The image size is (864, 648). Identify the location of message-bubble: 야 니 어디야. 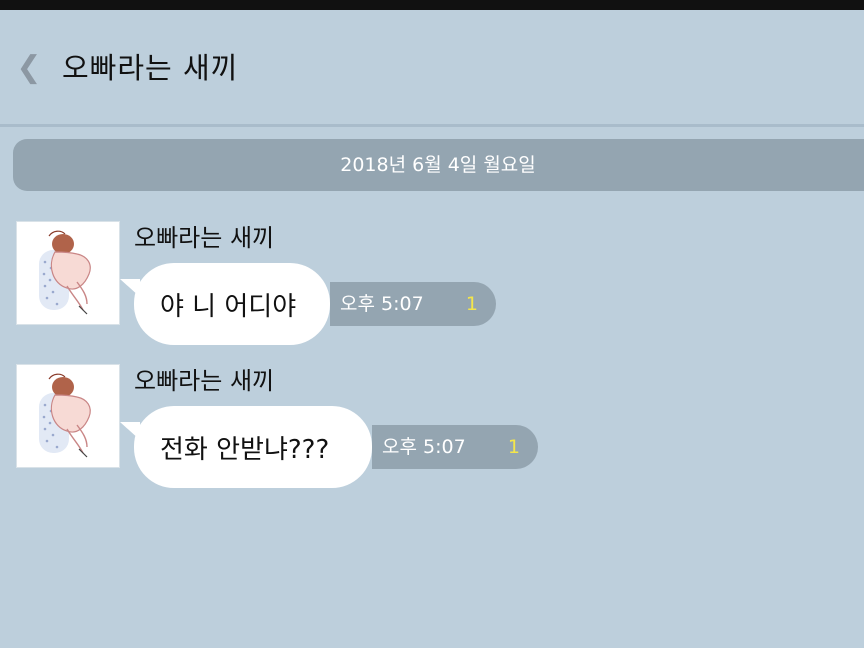
(232, 304).